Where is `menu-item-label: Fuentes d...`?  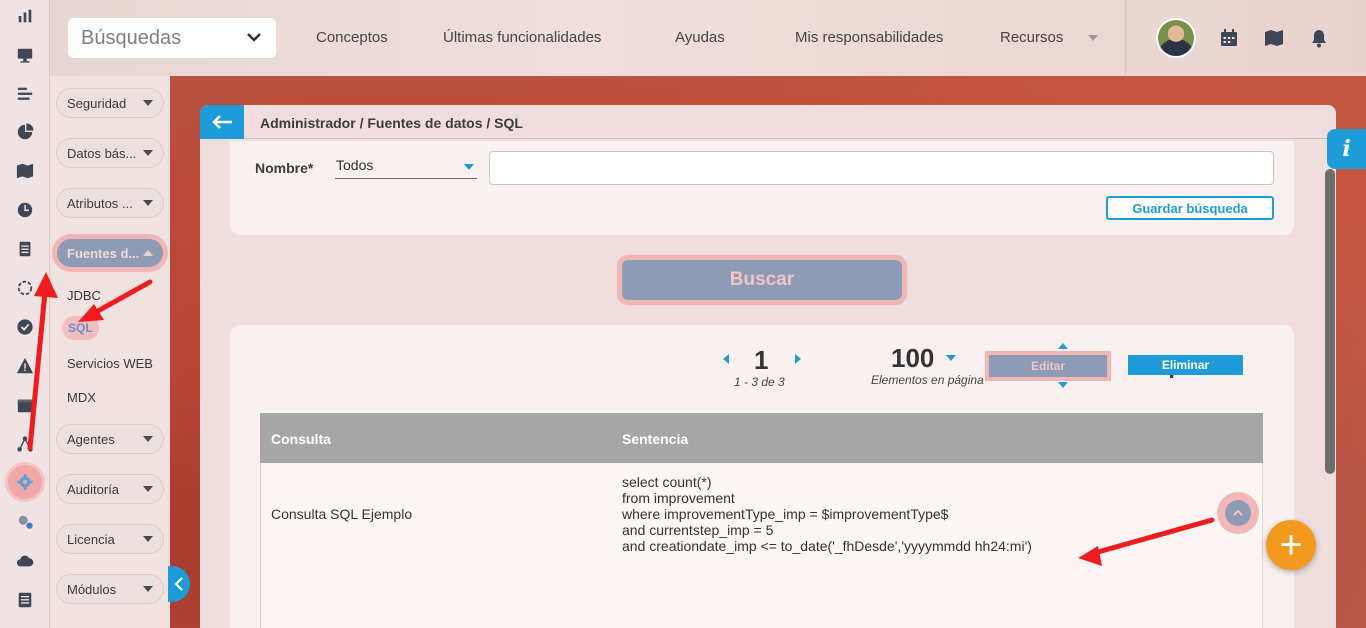
menu-item-label: Fuentes d... is located at coordinates (103, 253).